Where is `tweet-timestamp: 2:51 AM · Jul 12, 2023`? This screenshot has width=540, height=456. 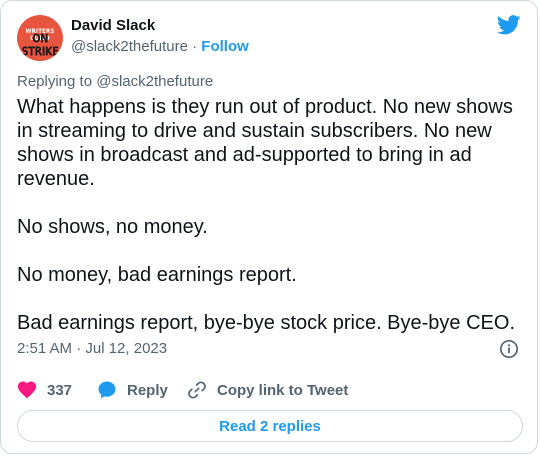 tweet-timestamp: 2:51 AM · Jul 12, 2023 is located at coordinates (92, 348).